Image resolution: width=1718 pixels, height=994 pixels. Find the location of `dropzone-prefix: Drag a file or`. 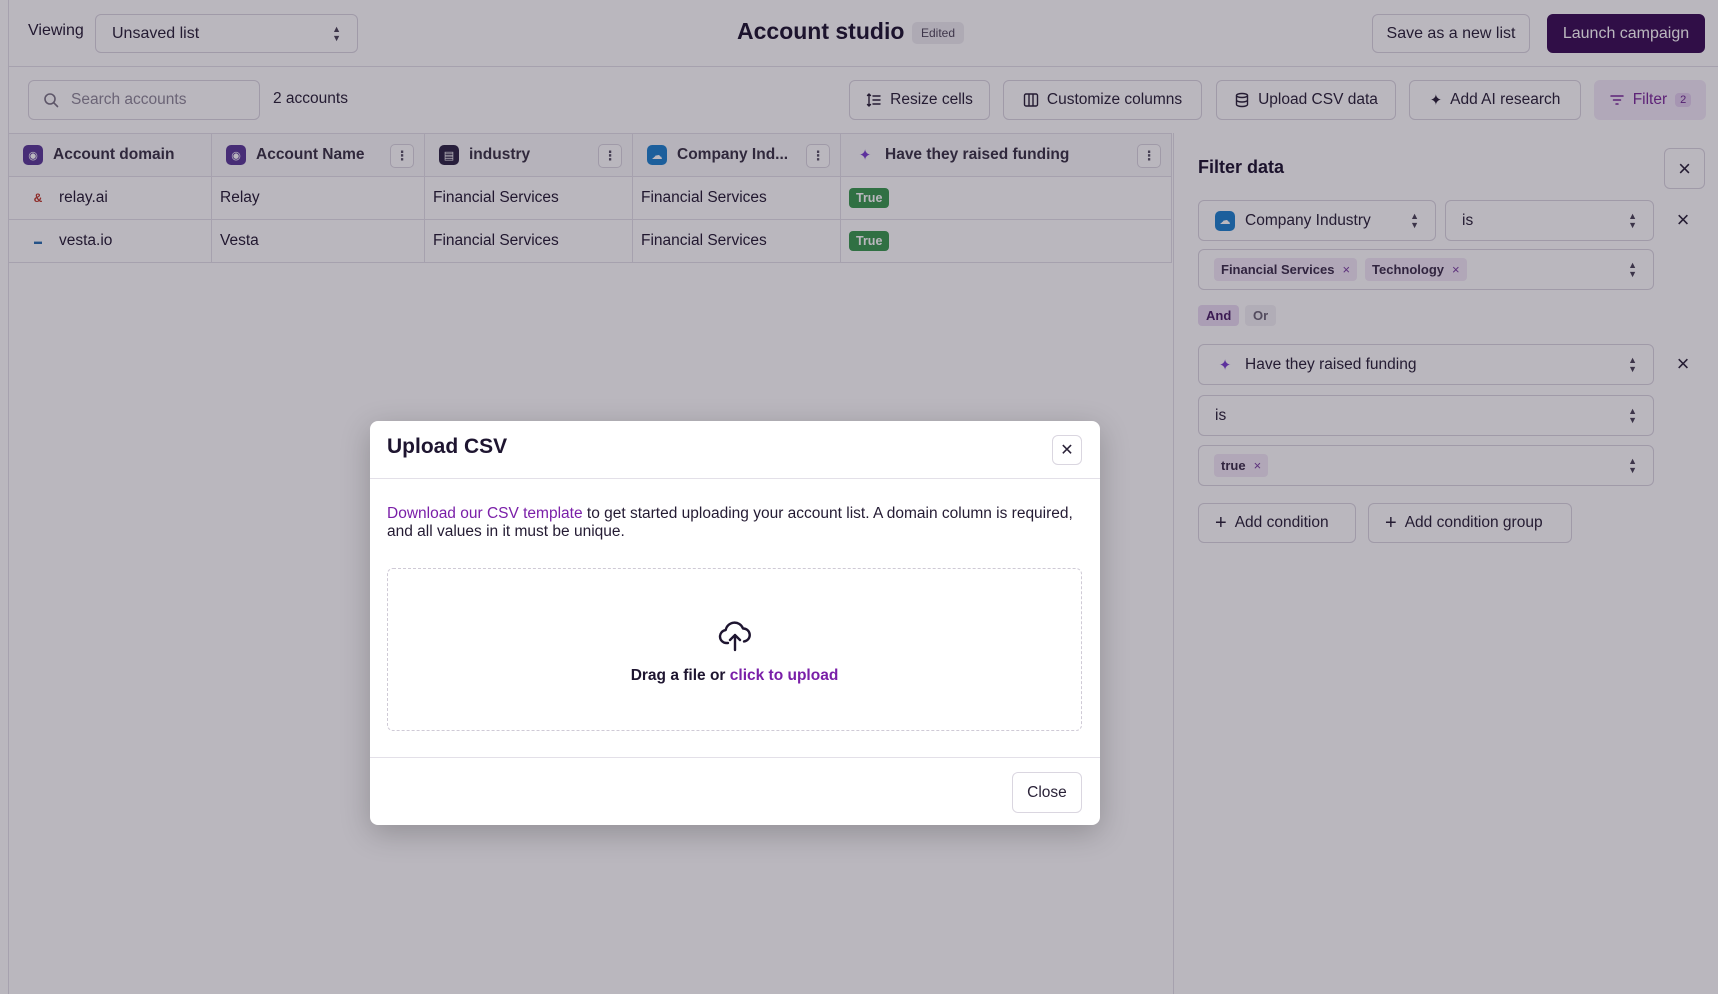

dropzone-prefix: Drag a file or is located at coordinates (680, 675).